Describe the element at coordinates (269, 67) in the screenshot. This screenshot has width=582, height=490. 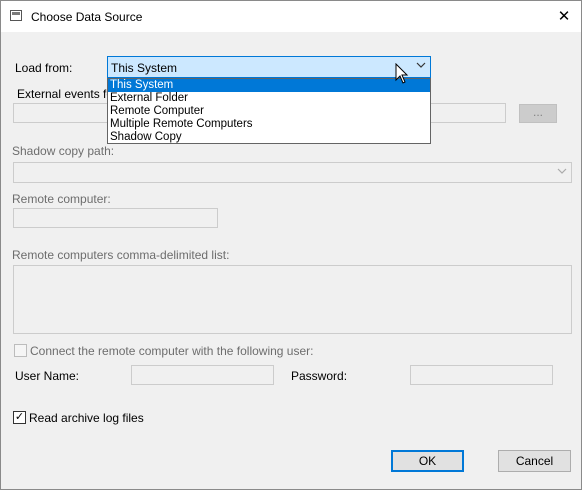
I see `load-from-combobox: This System` at that location.